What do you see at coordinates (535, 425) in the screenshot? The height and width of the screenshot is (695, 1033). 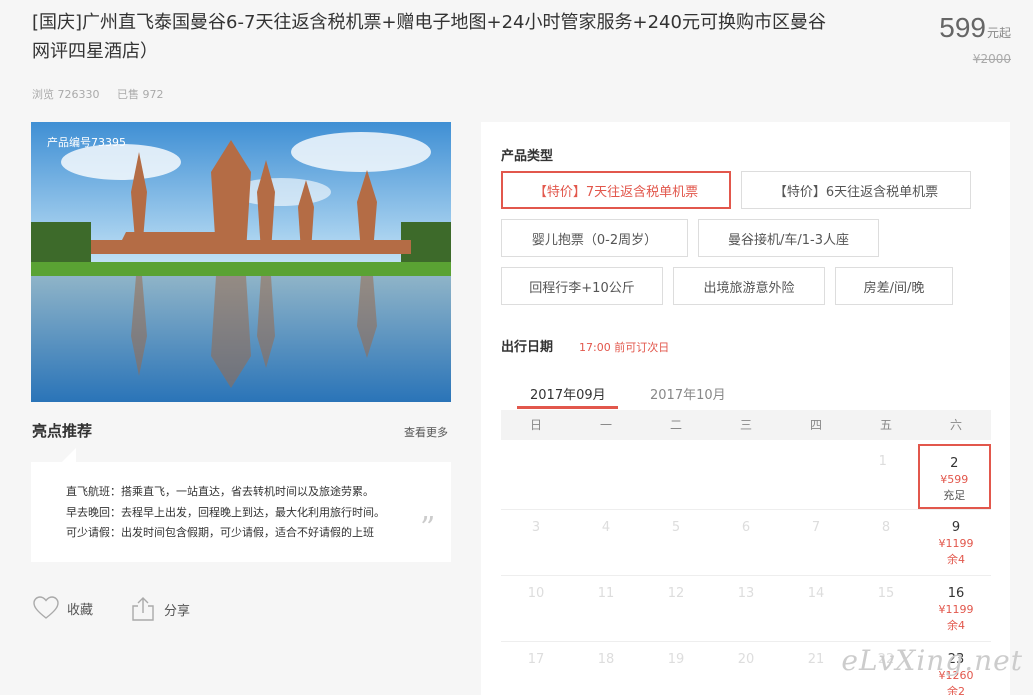 I see `weekday-label: 日` at bounding box center [535, 425].